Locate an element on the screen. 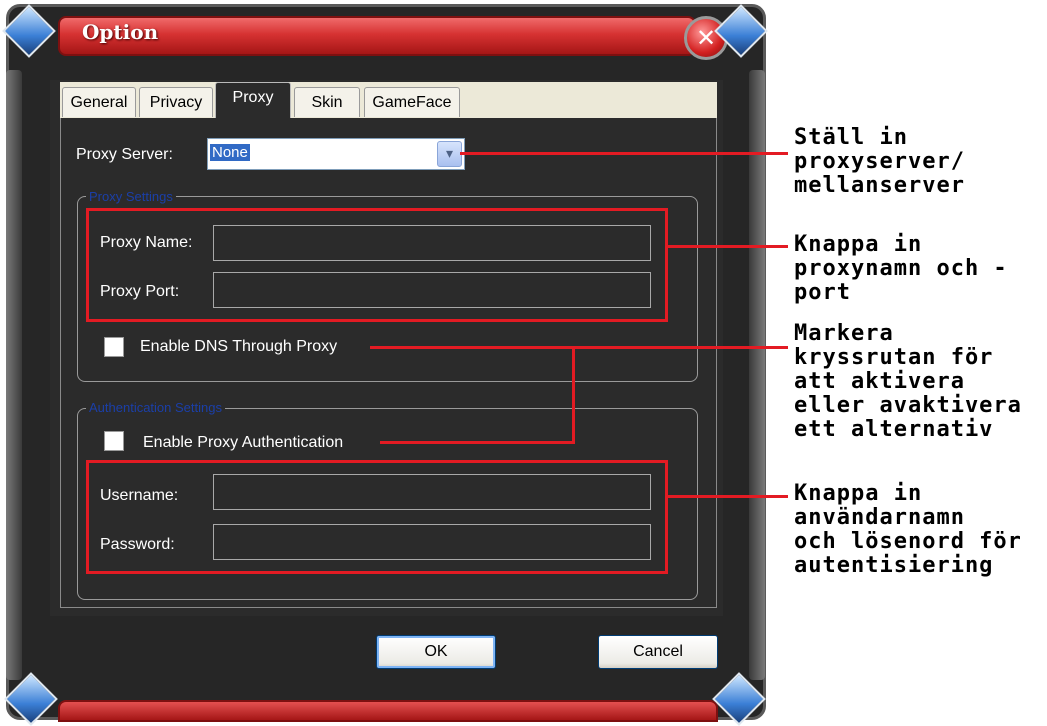  bottom-bar is located at coordinates (388, 711).